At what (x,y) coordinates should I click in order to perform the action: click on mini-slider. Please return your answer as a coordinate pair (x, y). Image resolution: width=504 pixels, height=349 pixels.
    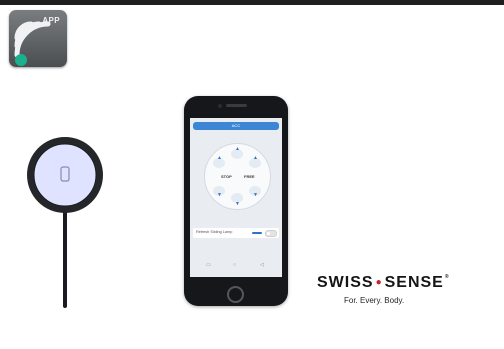
    Looking at the image, I should click on (257, 233).